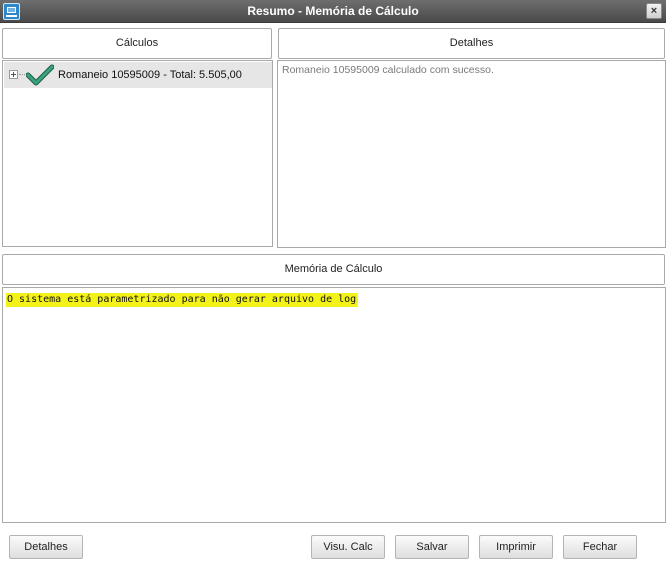  What do you see at coordinates (432, 547) in the screenshot?
I see `salvar-button: Salvar` at bounding box center [432, 547].